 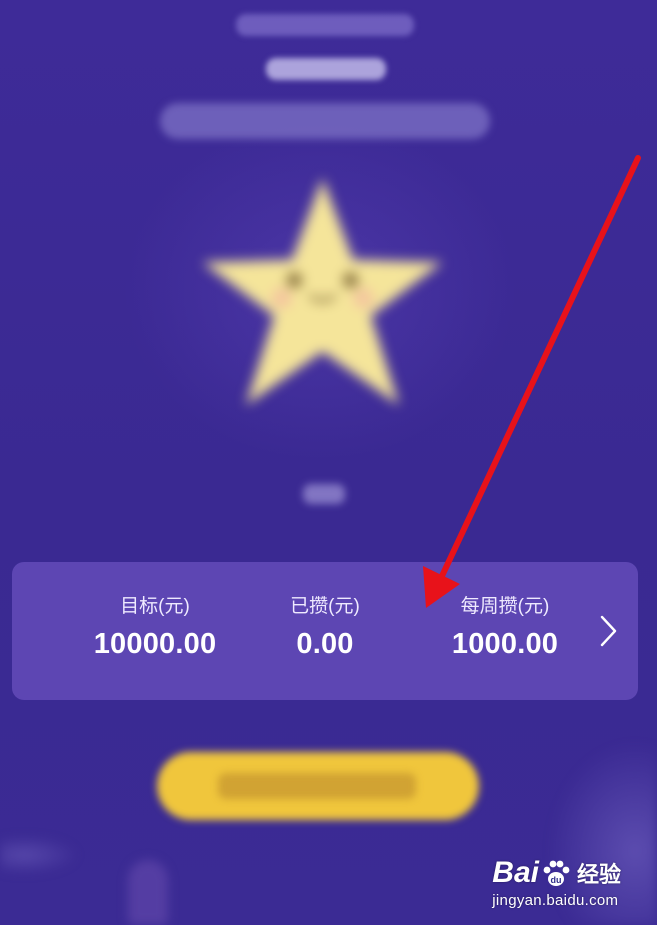 What do you see at coordinates (325, 644) in the screenshot?
I see `saved-value: 0.00` at bounding box center [325, 644].